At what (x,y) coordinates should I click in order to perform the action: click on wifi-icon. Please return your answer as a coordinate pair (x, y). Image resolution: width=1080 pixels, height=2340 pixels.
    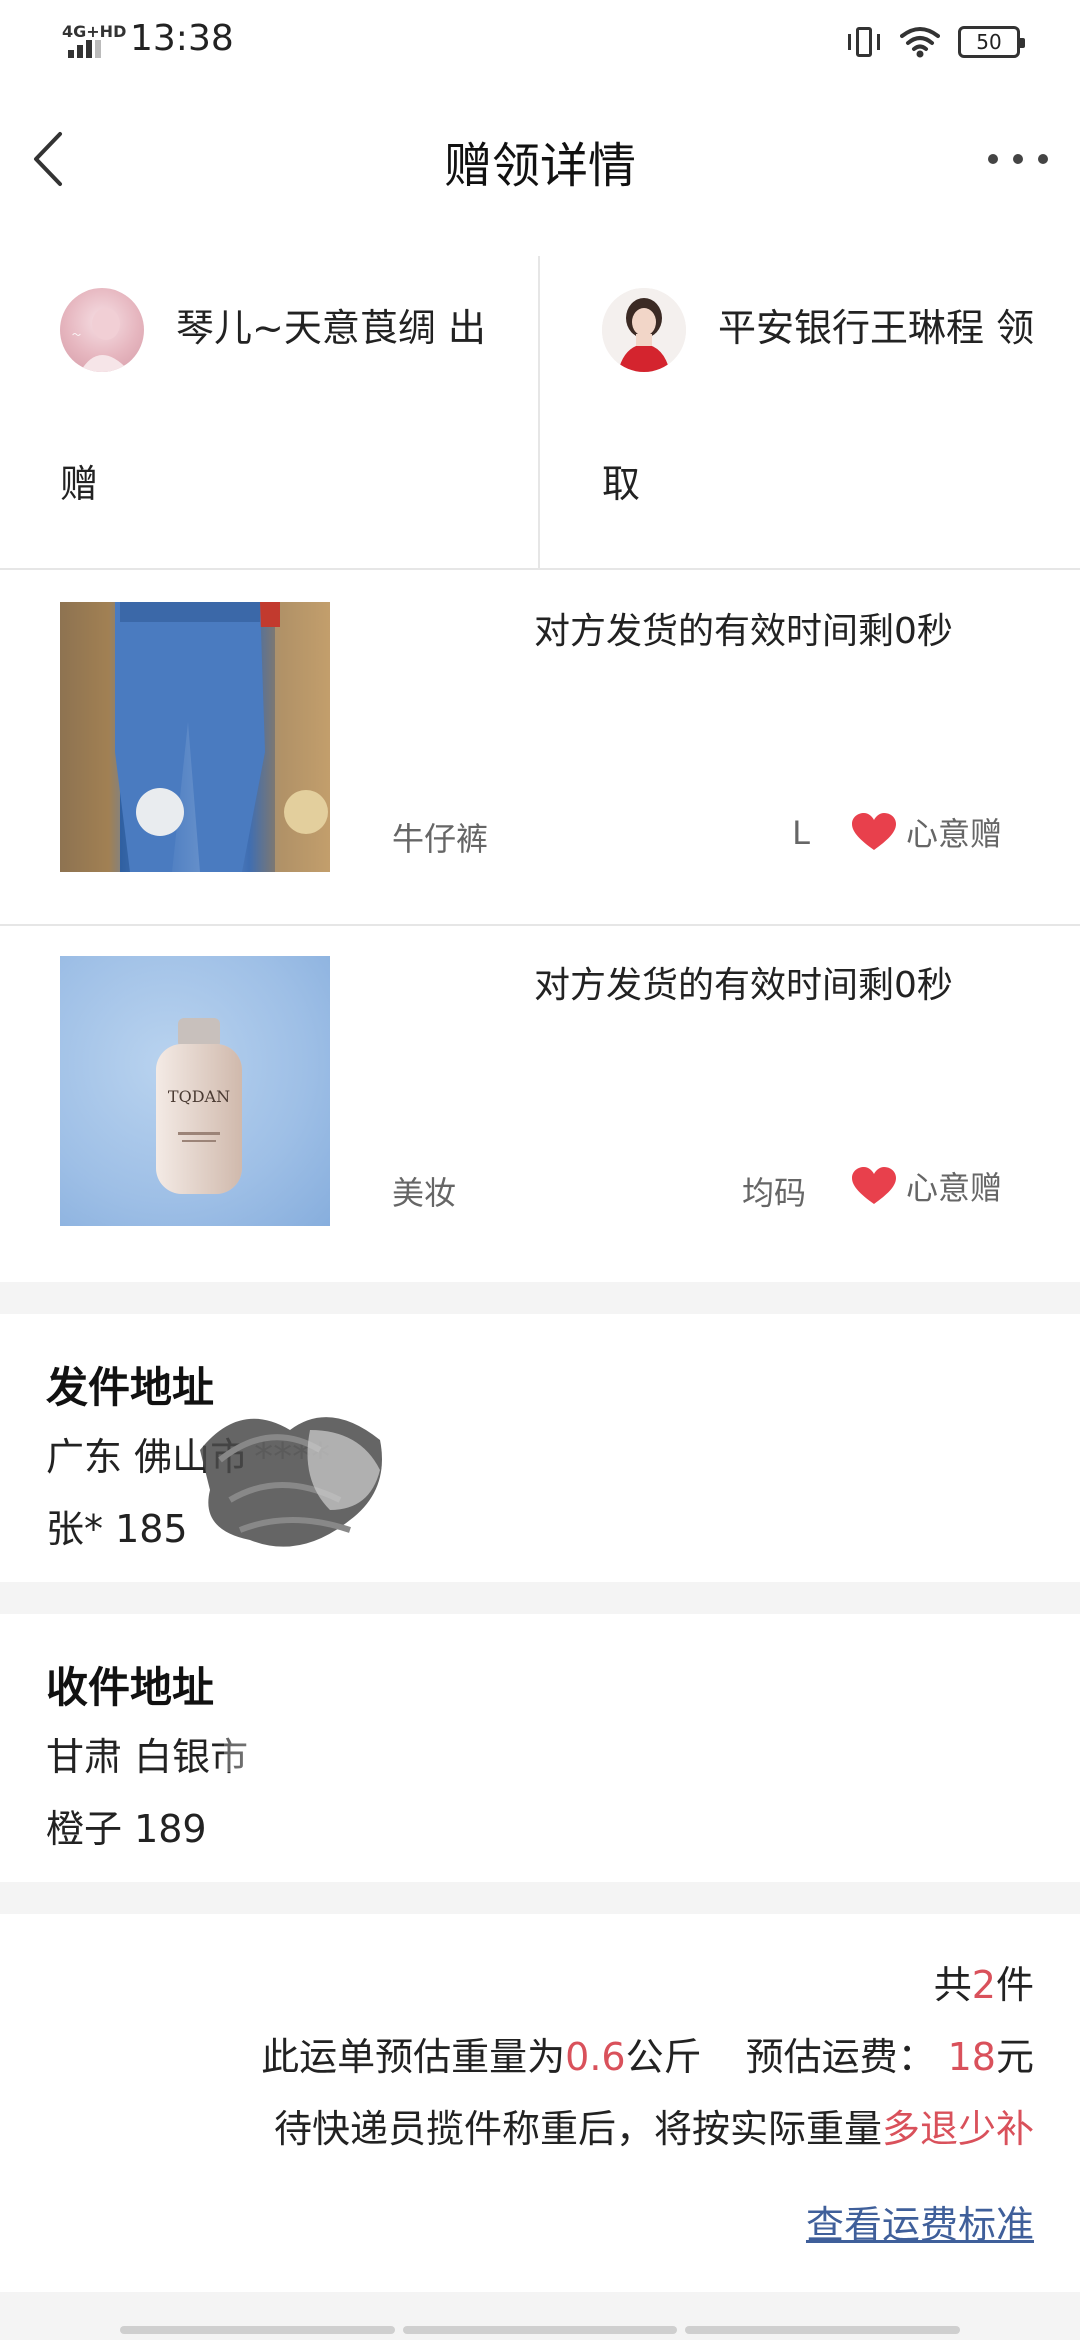
    Looking at the image, I should click on (920, 42).